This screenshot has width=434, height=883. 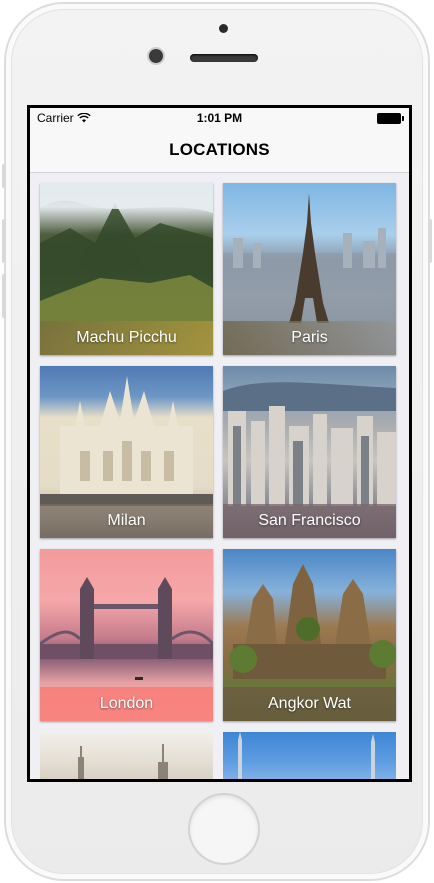 I want to click on status-time: 1:01 PM, so click(x=219, y=118).